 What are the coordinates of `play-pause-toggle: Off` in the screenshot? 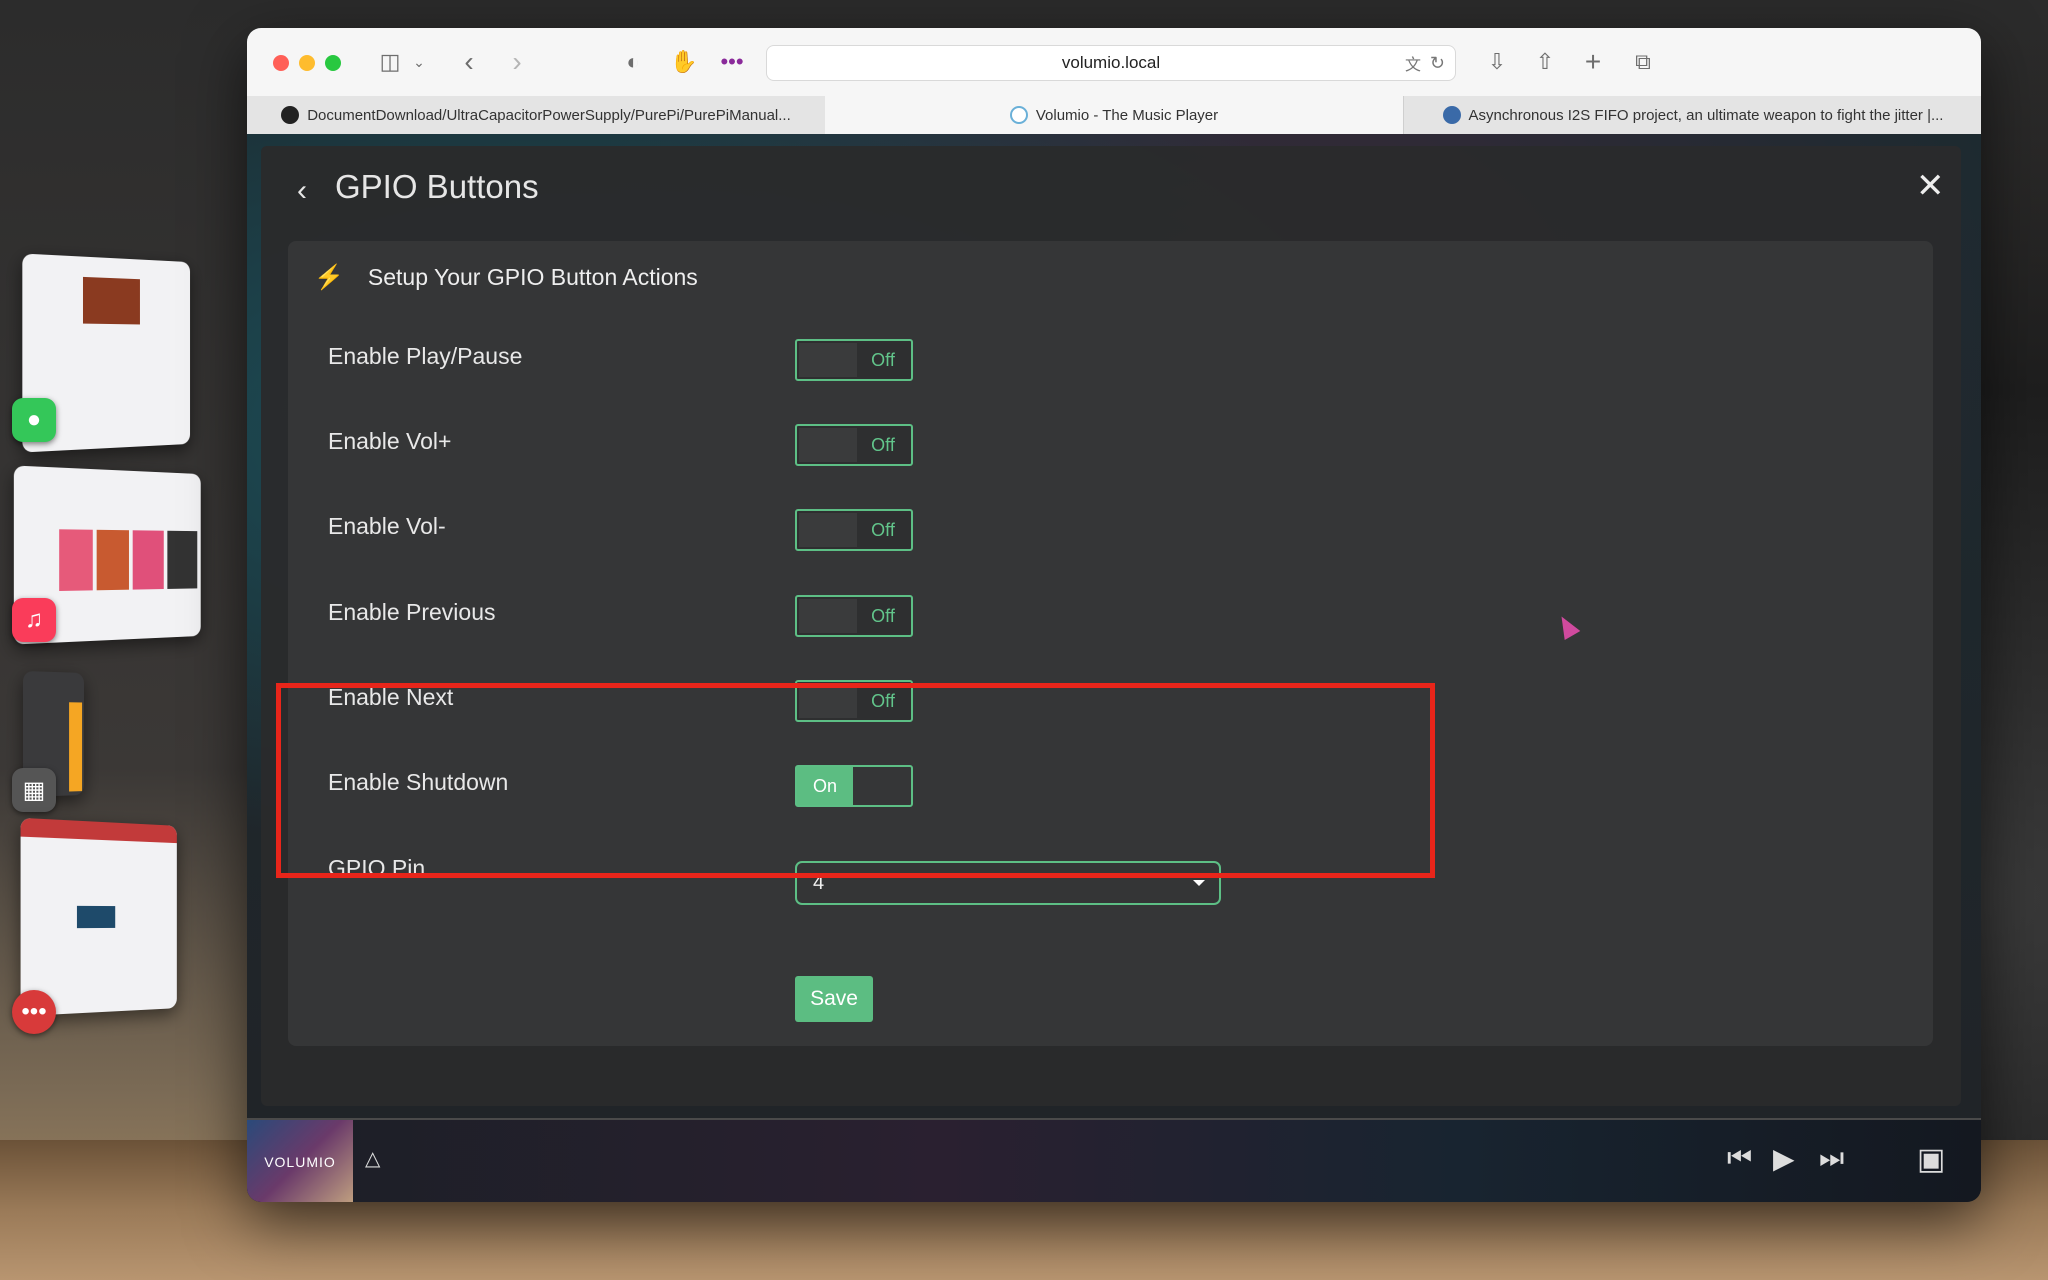 It's located at (854, 360).